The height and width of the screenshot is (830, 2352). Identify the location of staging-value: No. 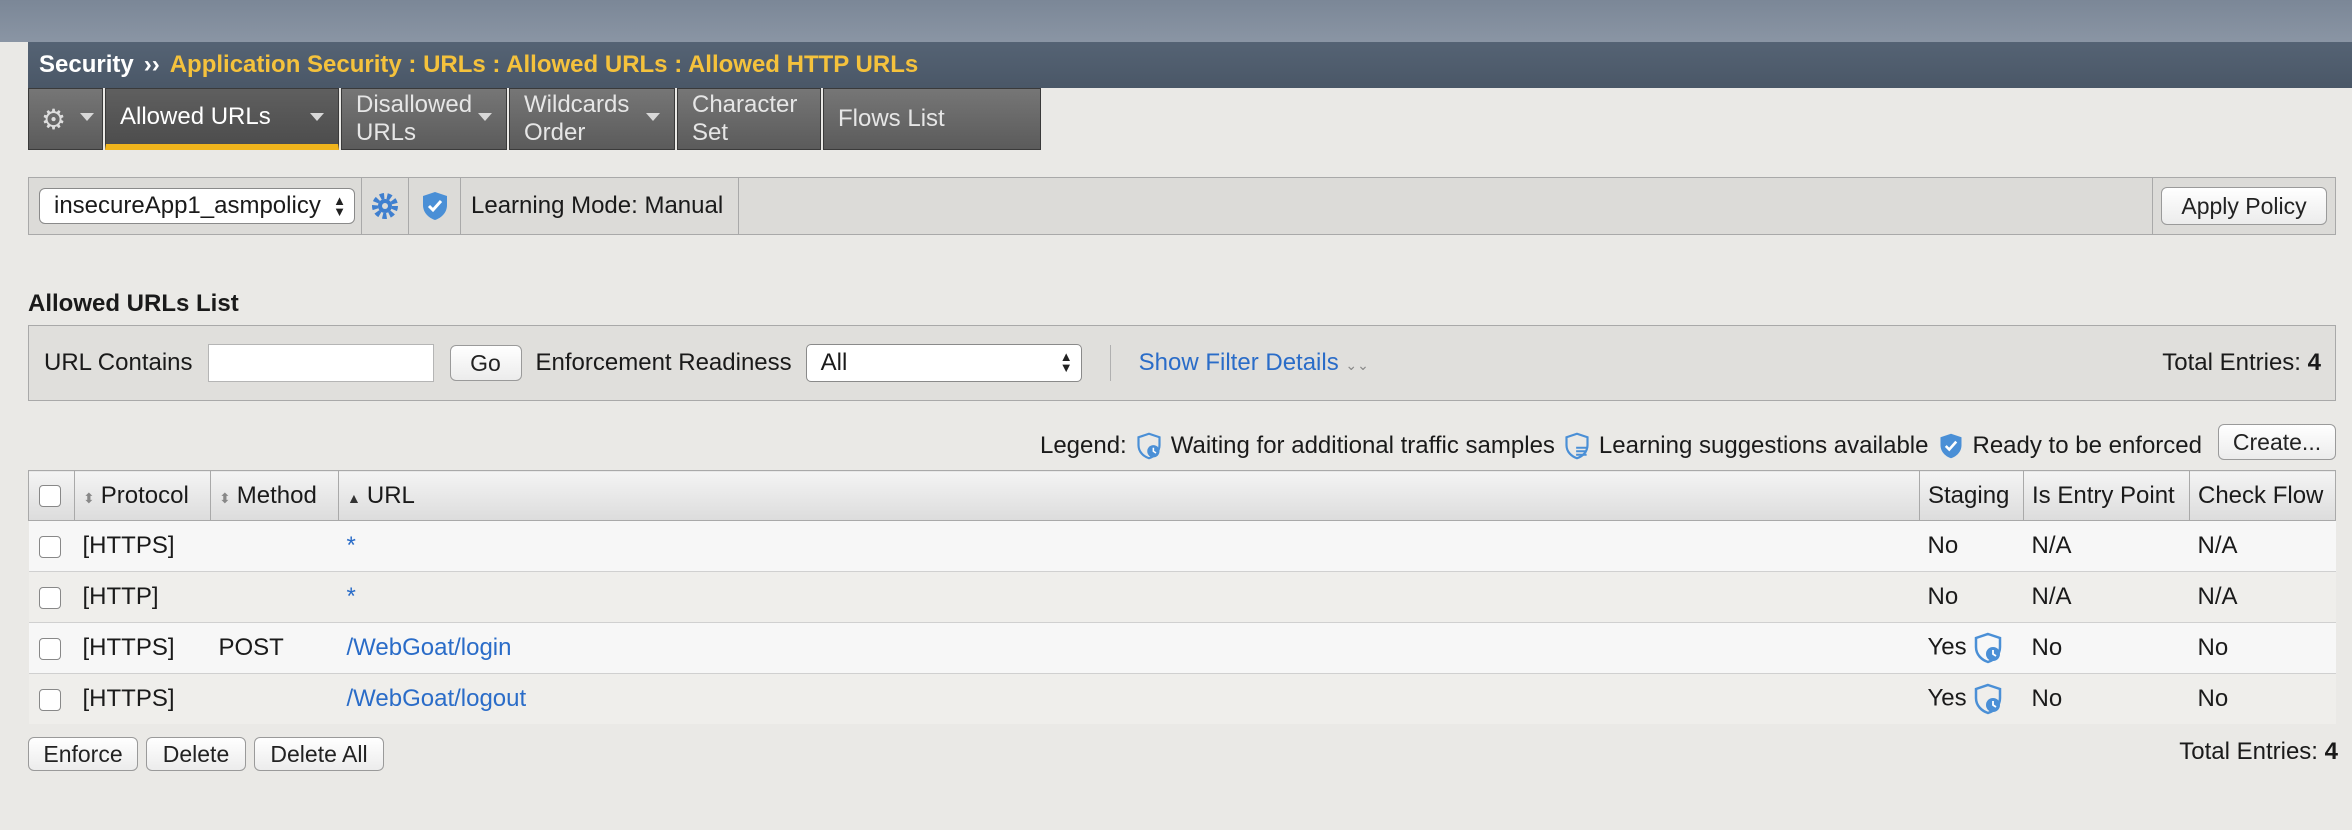
(1943, 596).